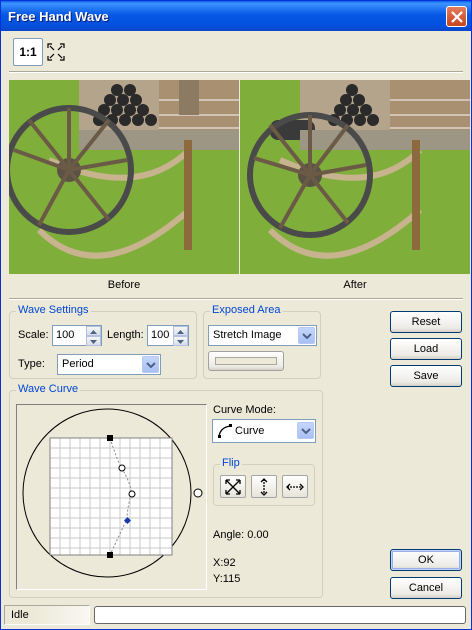 The image size is (472, 630). I want to click on load-button: Load, so click(426, 349).